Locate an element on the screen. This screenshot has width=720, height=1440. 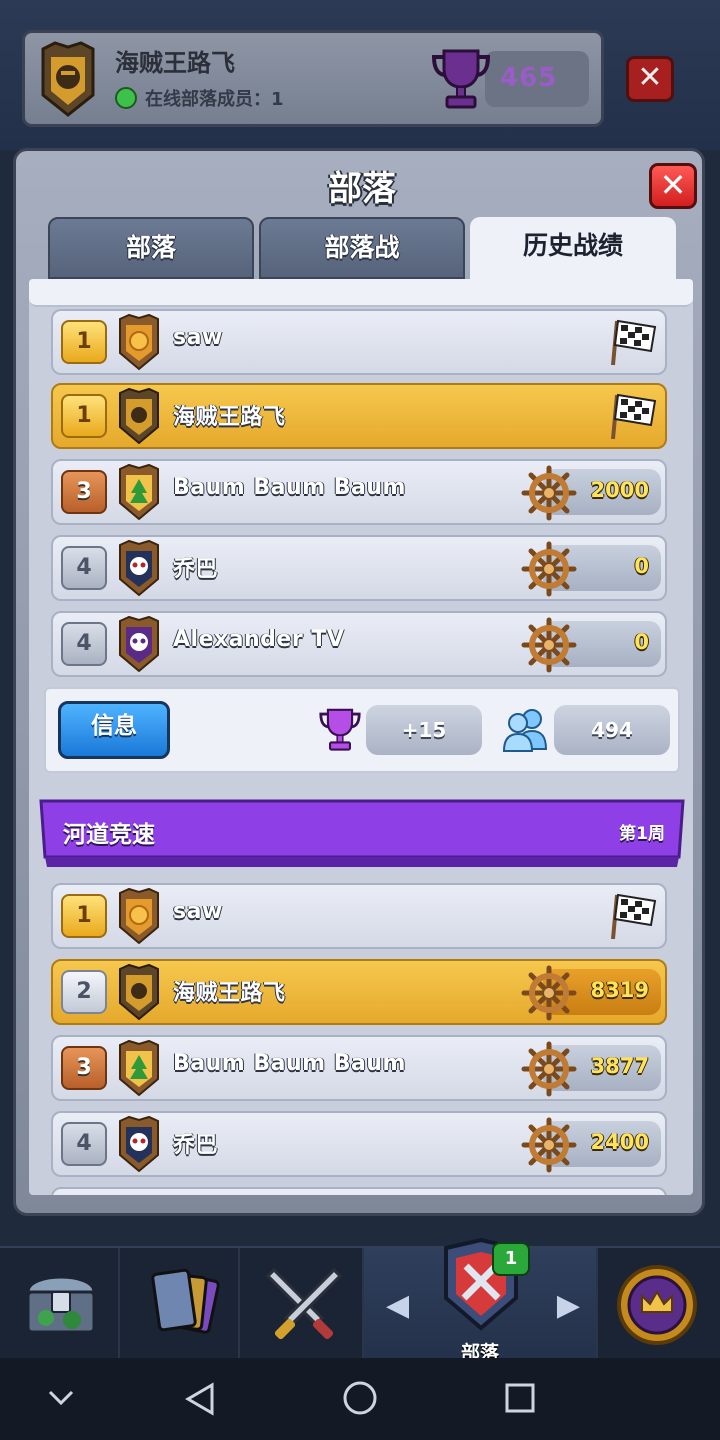
race2-row-1: 1 saw is located at coordinates (359, 916).